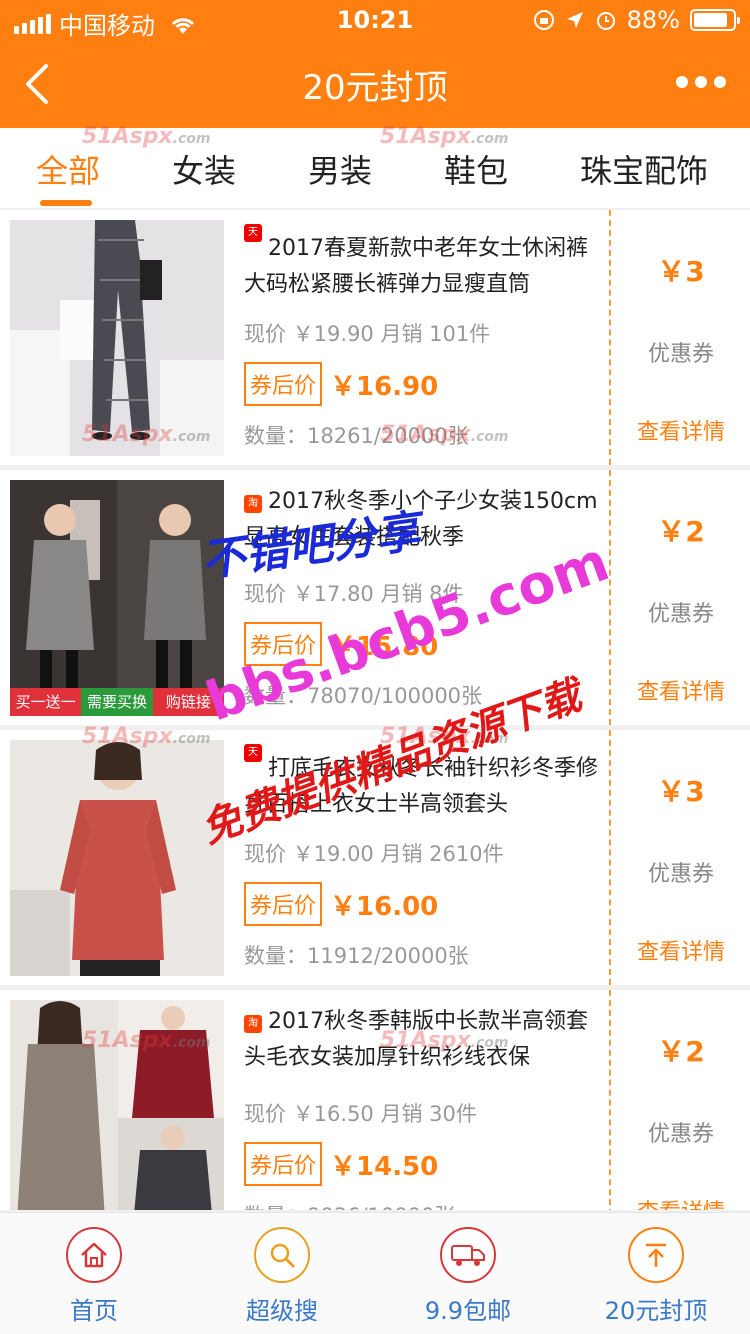 This screenshot has height=1334, width=750. What do you see at coordinates (375, 88) in the screenshot?
I see `page-title: 20元封顶` at bounding box center [375, 88].